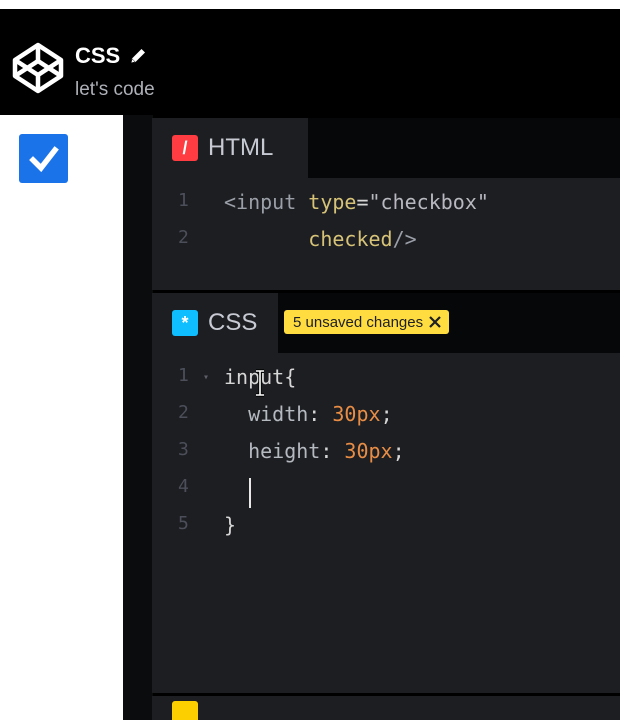 The height and width of the screenshot is (720, 620). What do you see at coordinates (272, 451) in the screenshot?
I see `code-token: height` at bounding box center [272, 451].